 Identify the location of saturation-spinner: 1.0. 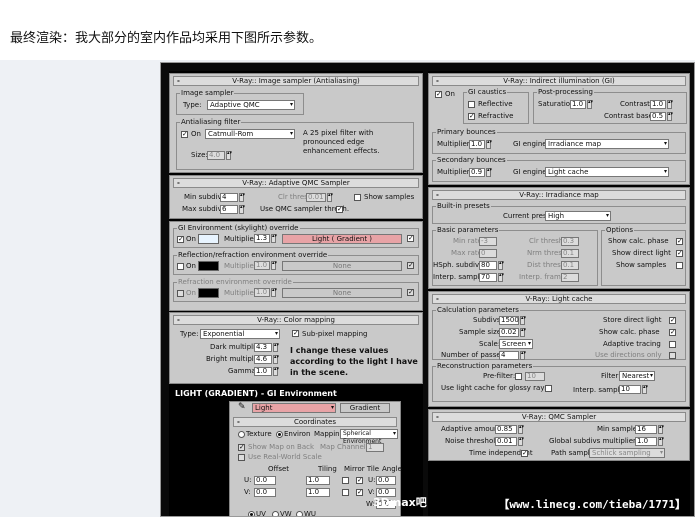
(578, 104).